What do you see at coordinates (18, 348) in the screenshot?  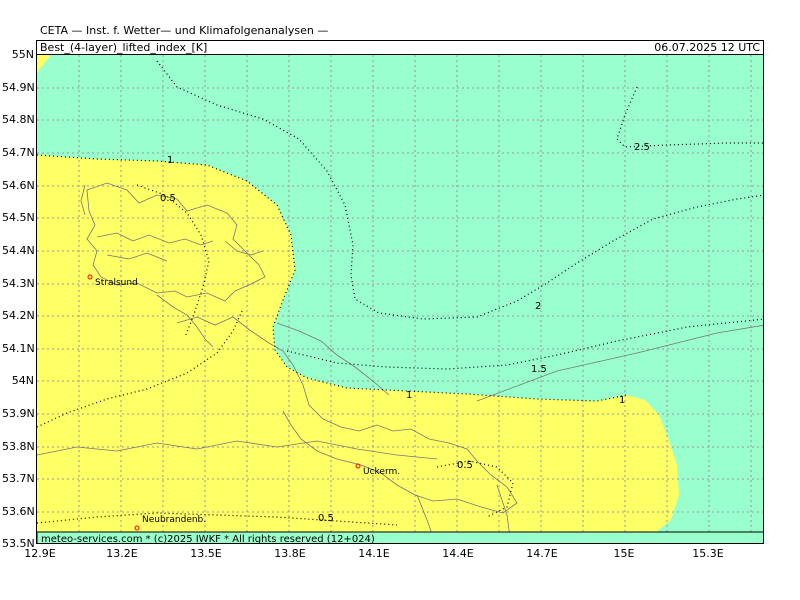 I see `lat-label: 54.1N` at bounding box center [18, 348].